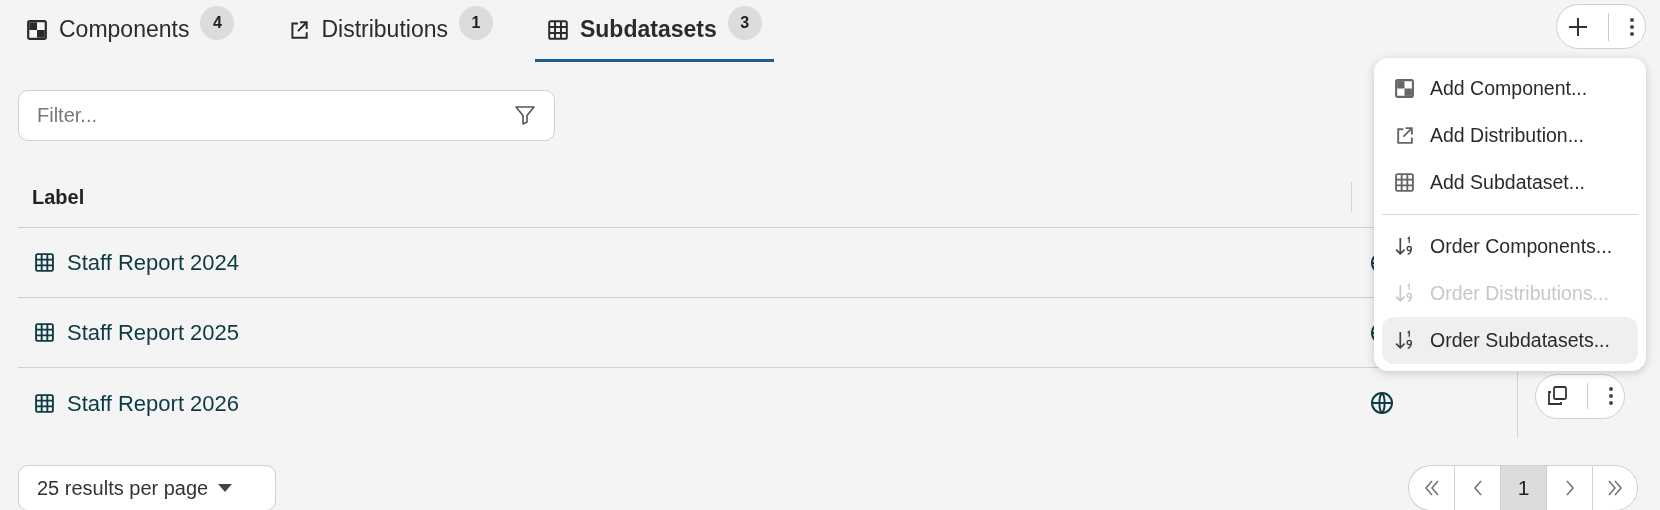 The image size is (1660, 510). I want to click on count-badge: 1, so click(475, 23).